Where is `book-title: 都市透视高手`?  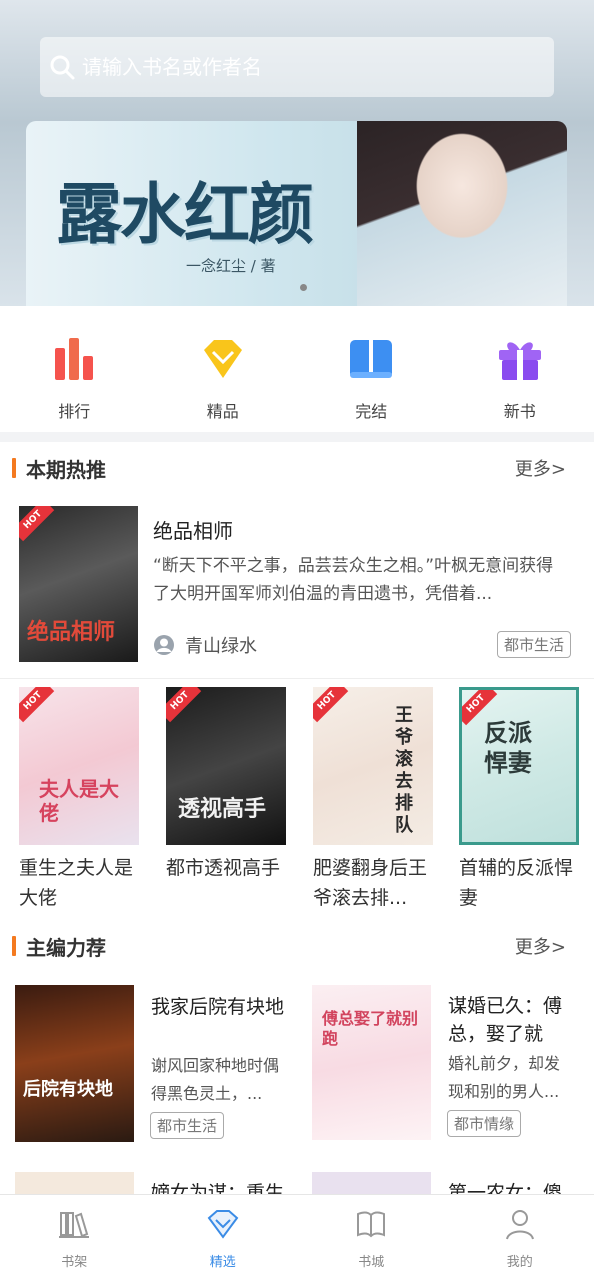
book-title: 都市透视高手 is located at coordinates (223, 868).